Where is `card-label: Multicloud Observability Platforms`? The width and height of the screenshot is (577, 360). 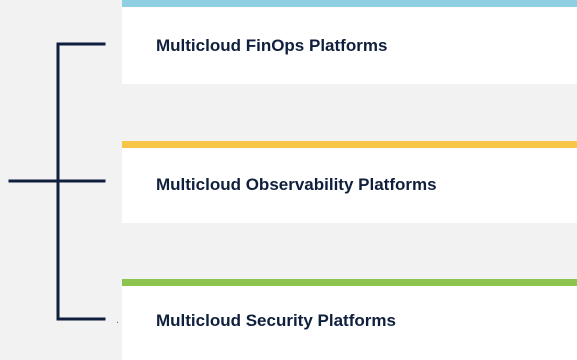
card-label: Multicloud Observability Platforms is located at coordinates (296, 184).